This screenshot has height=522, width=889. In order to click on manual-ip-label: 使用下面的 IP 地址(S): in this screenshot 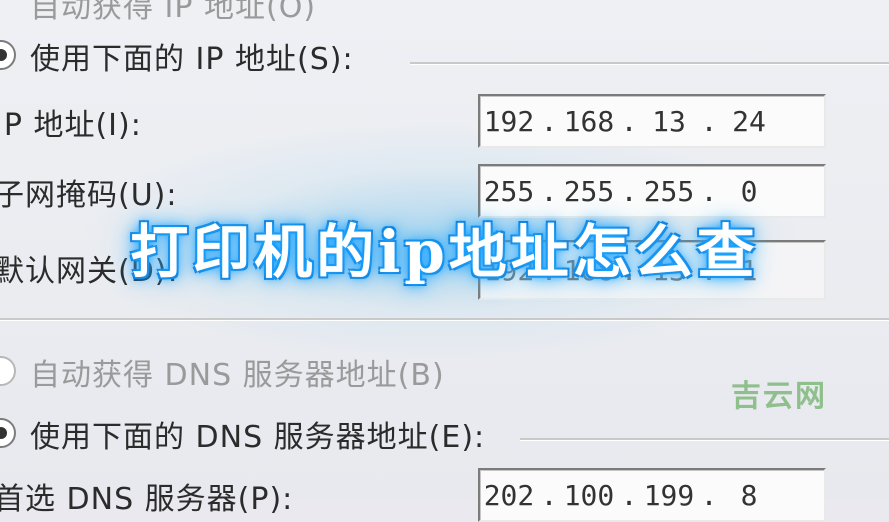, I will do `click(192, 59)`.